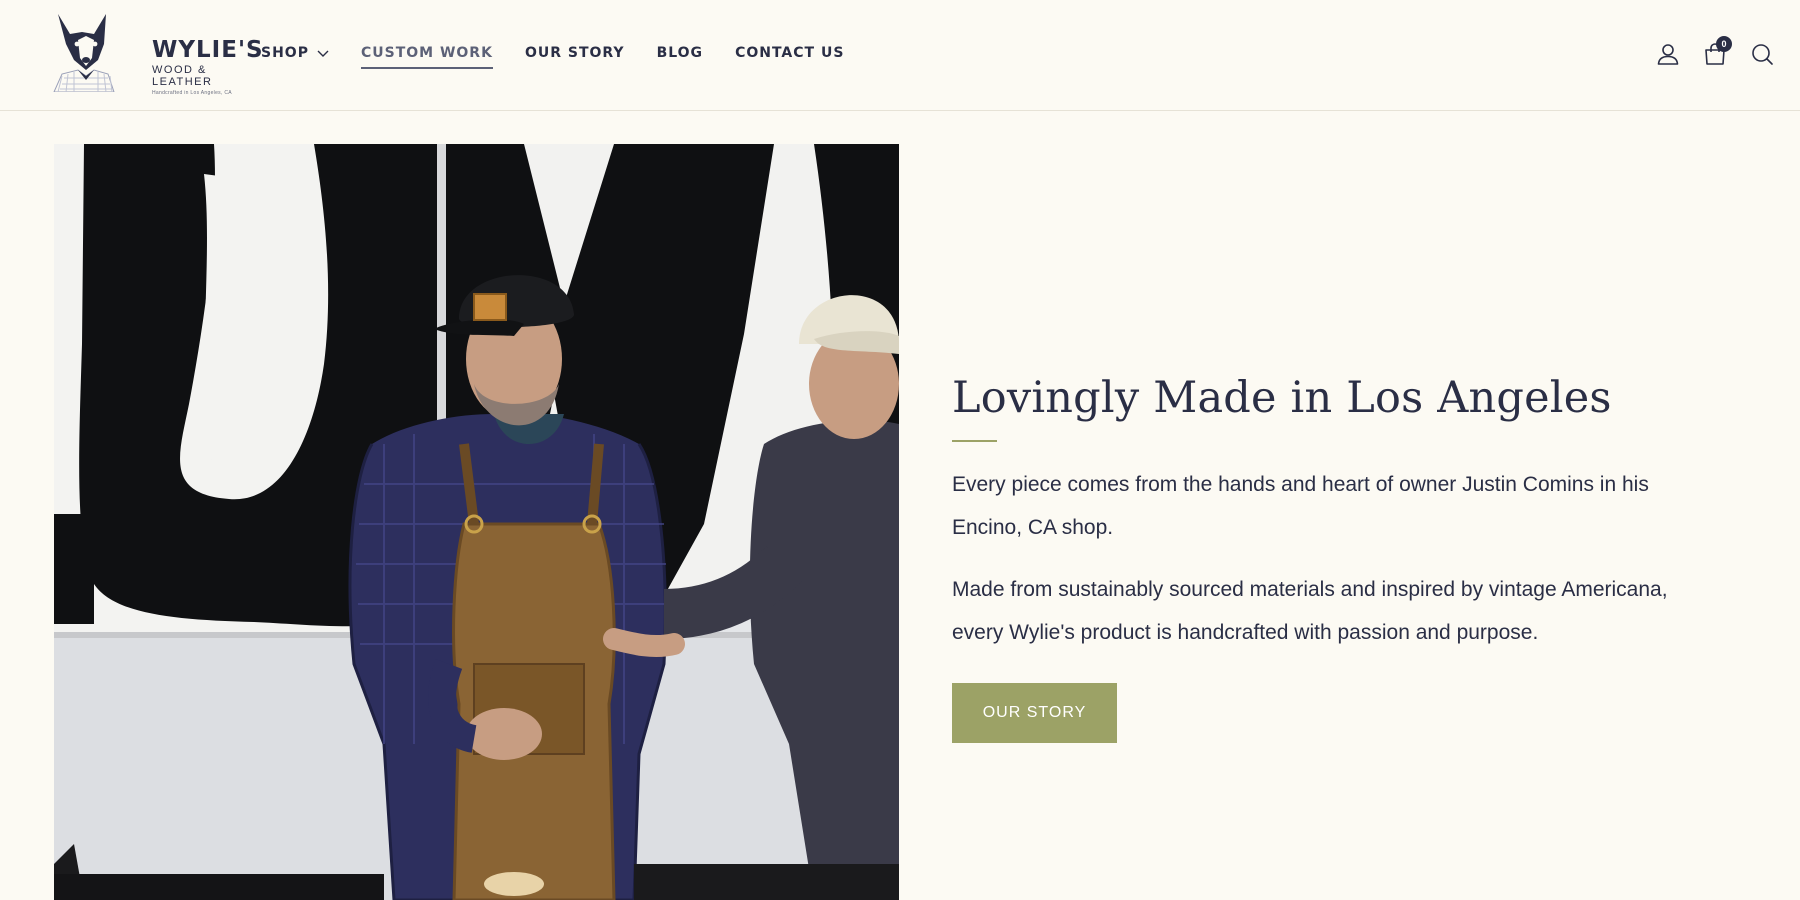 The width and height of the screenshot is (1800, 900). I want to click on our-story-button: OUR STORY, so click(1034, 713).